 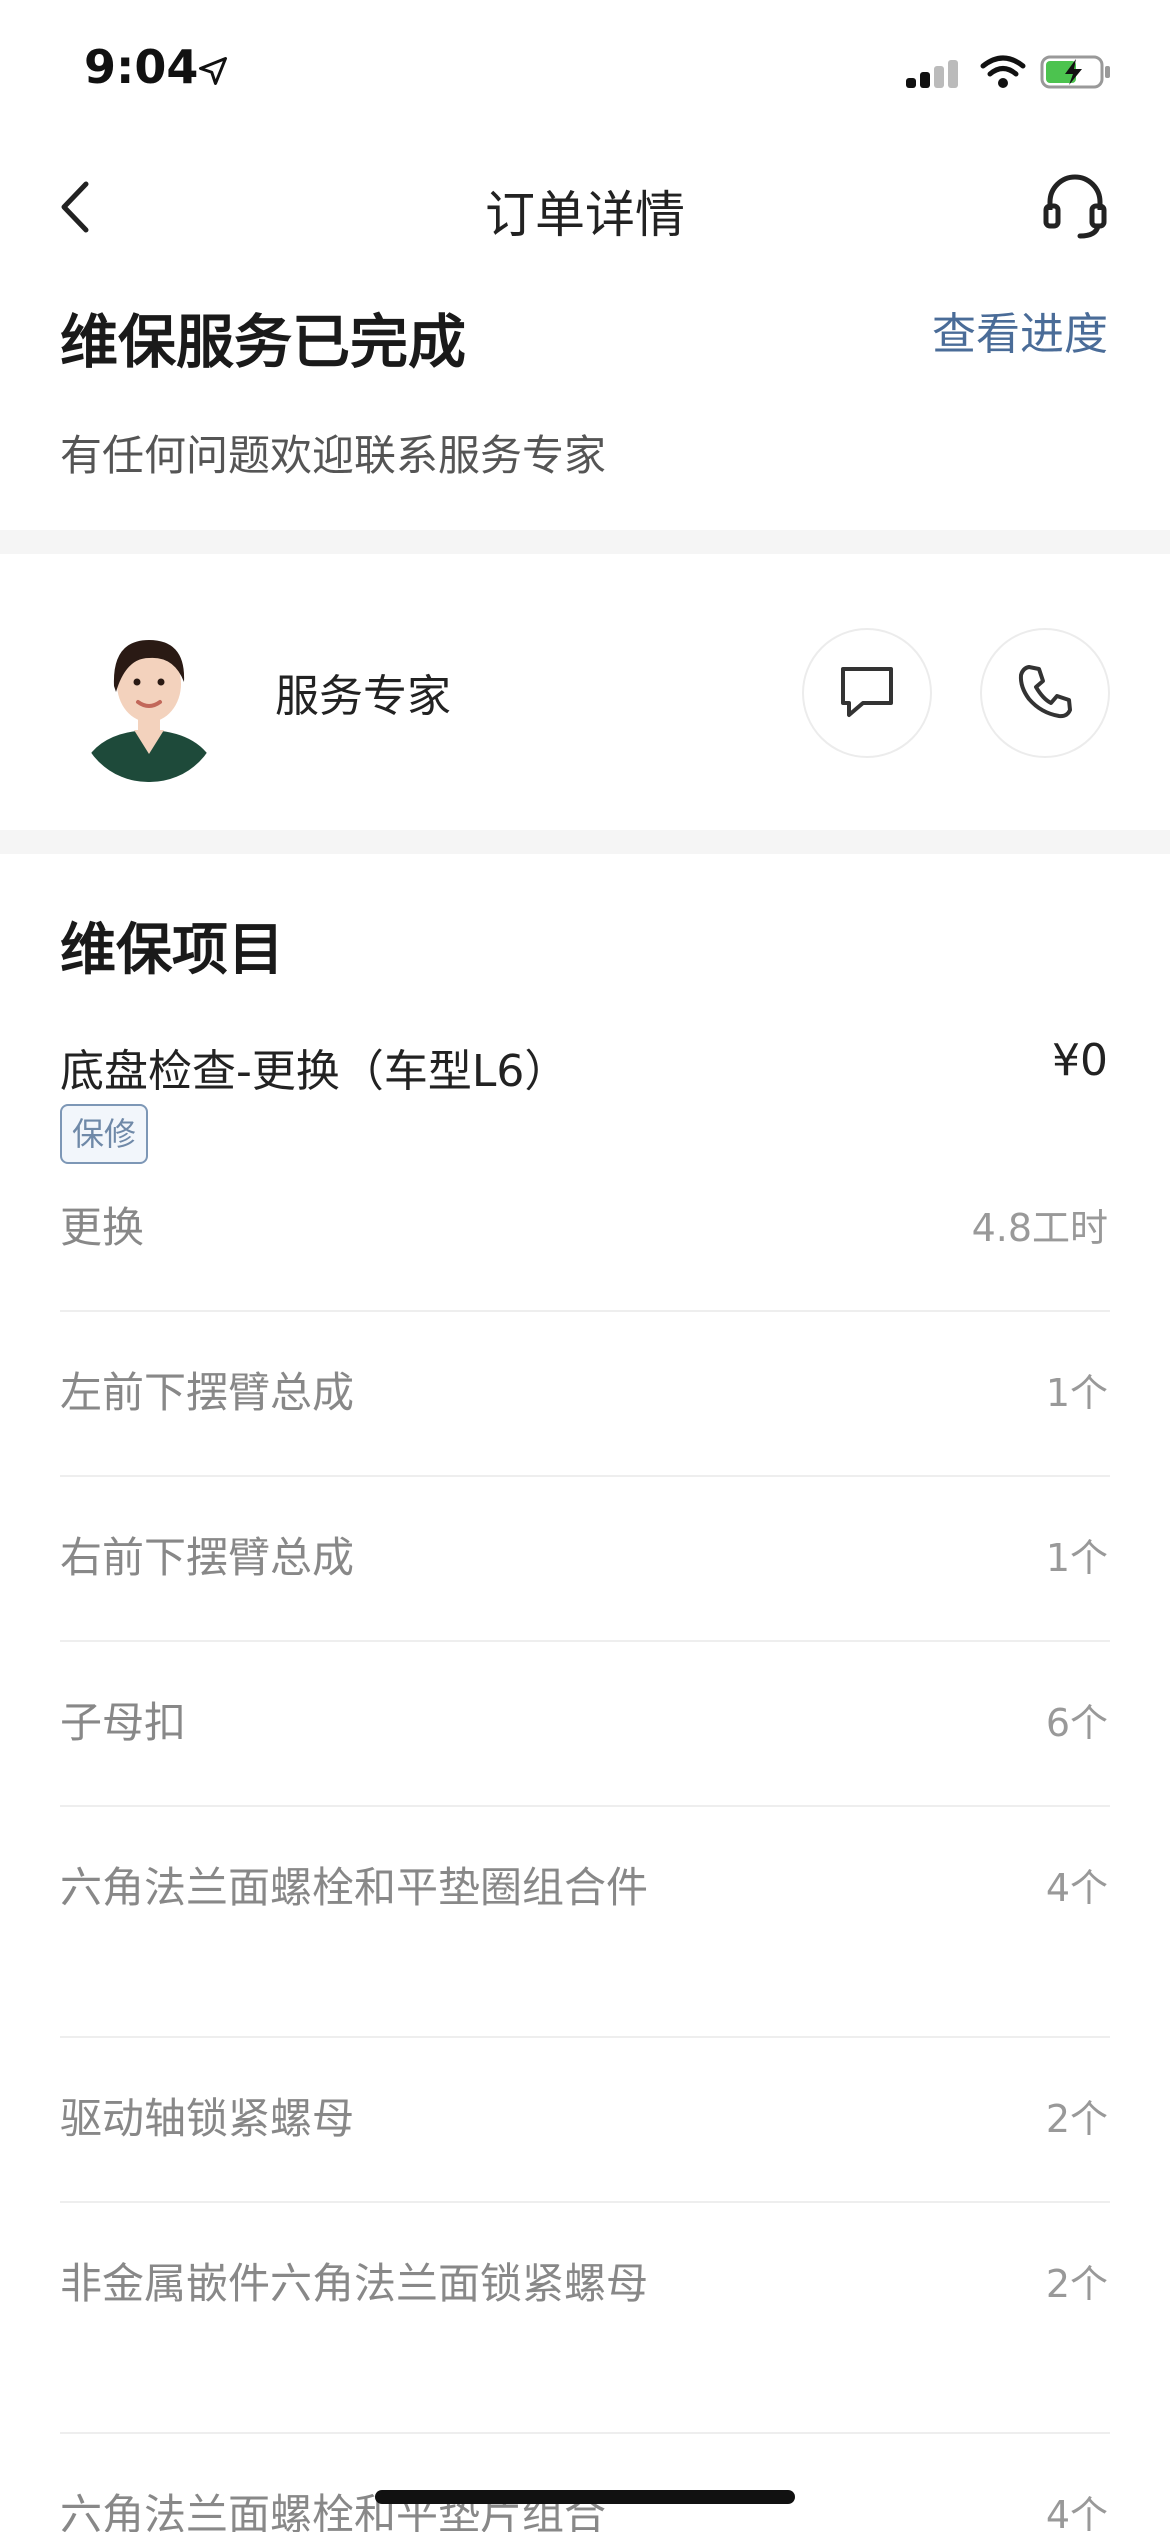 I want to click on list-item-value: 6个, so click(x=1076, y=1723).